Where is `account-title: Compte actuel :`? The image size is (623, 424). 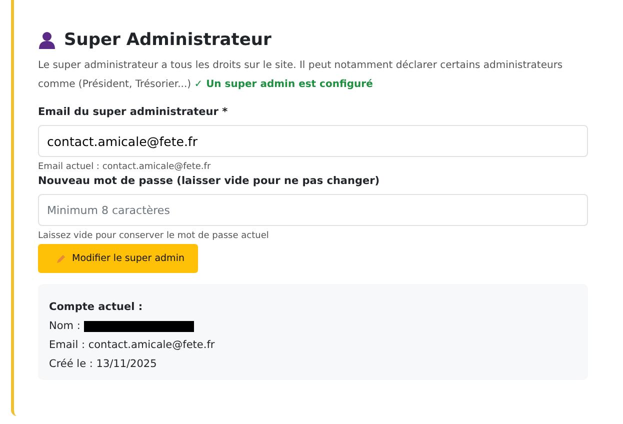
account-title: Compte actuel : is located at coordinates (96, 307).